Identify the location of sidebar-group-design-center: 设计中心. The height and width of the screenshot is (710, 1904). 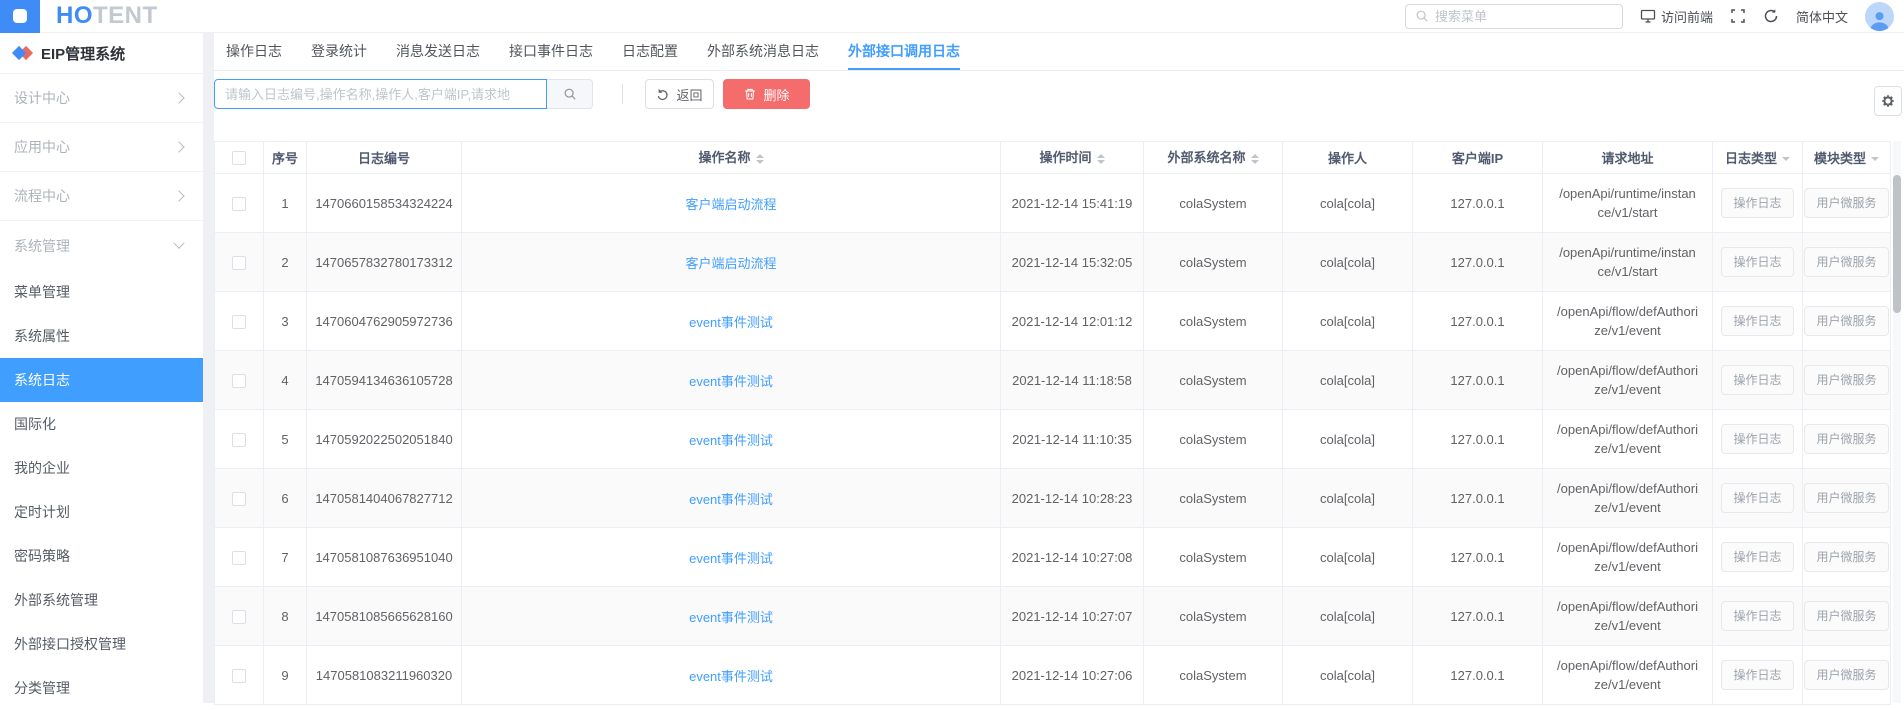
(101, 98).